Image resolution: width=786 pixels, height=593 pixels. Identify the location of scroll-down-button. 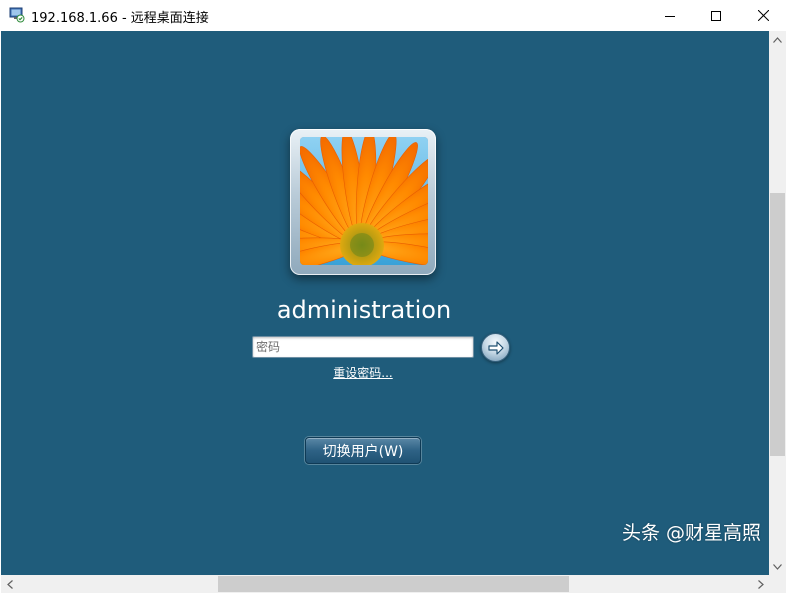
(777, 566).